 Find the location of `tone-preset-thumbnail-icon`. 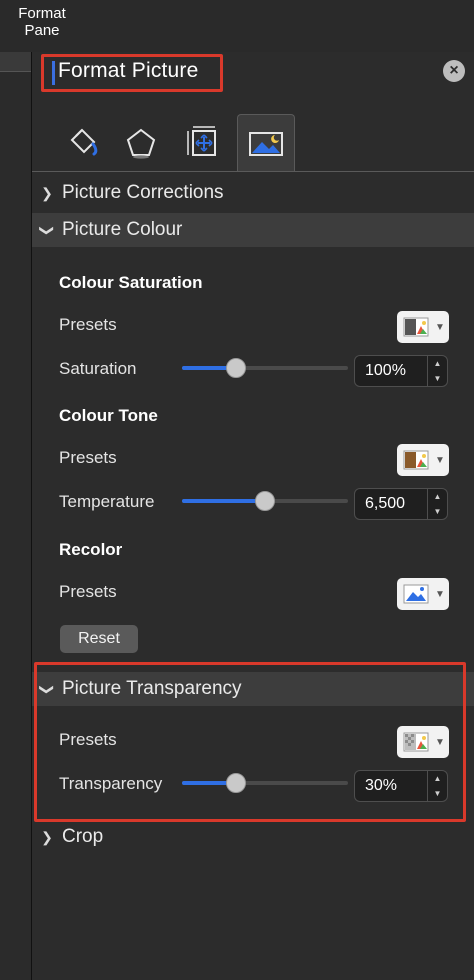

tone-preset-thumbnail-icon is located at coordinates (416, 460).